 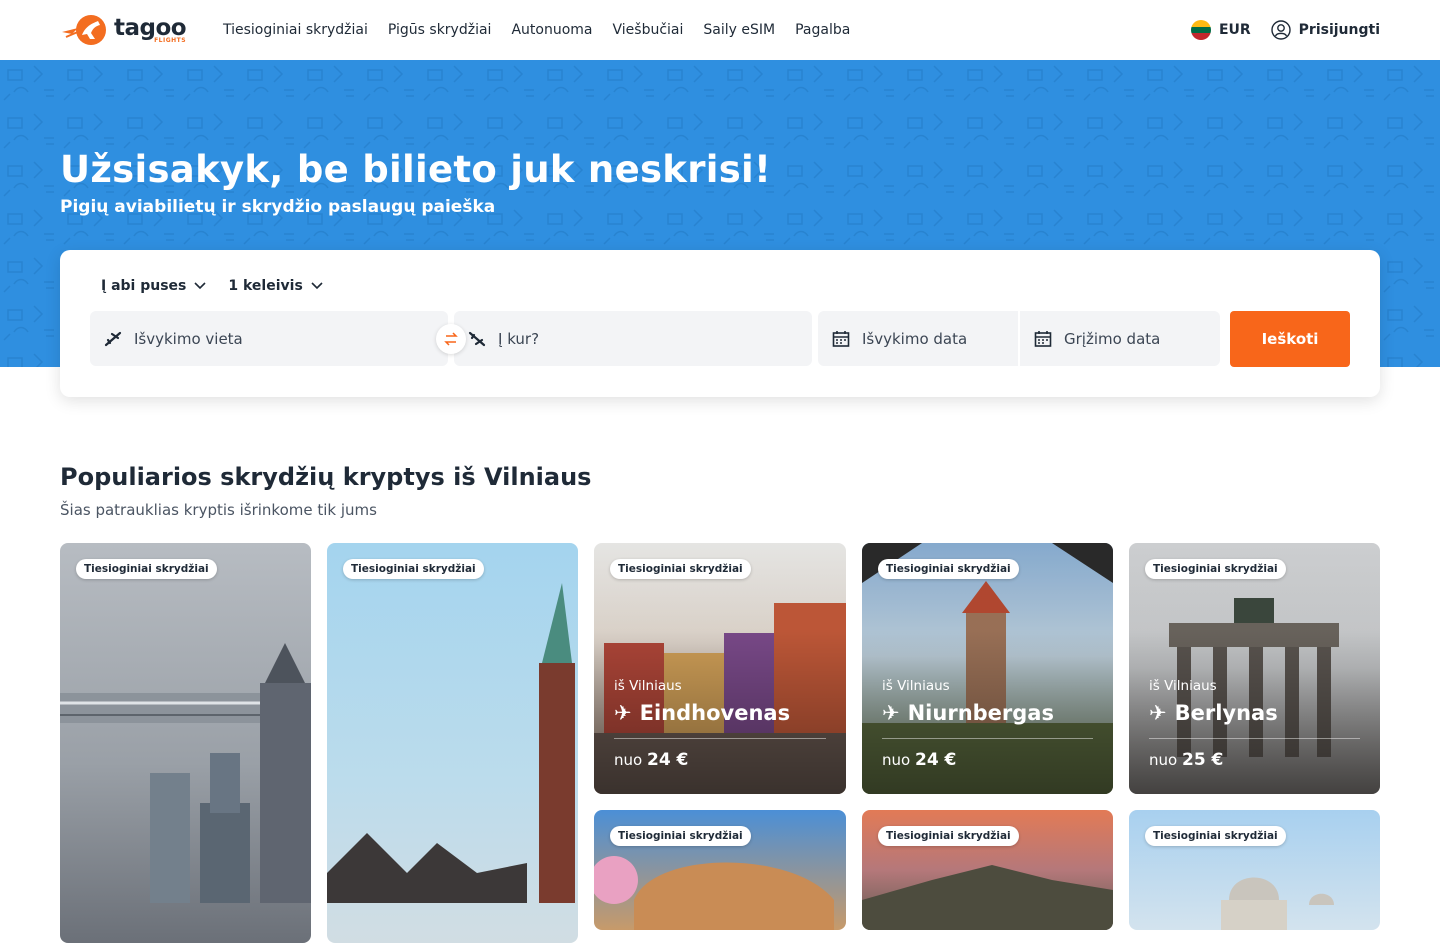 I want to click on origin-placeholder: Išvykimo vieta, so click(x=188, y=338).